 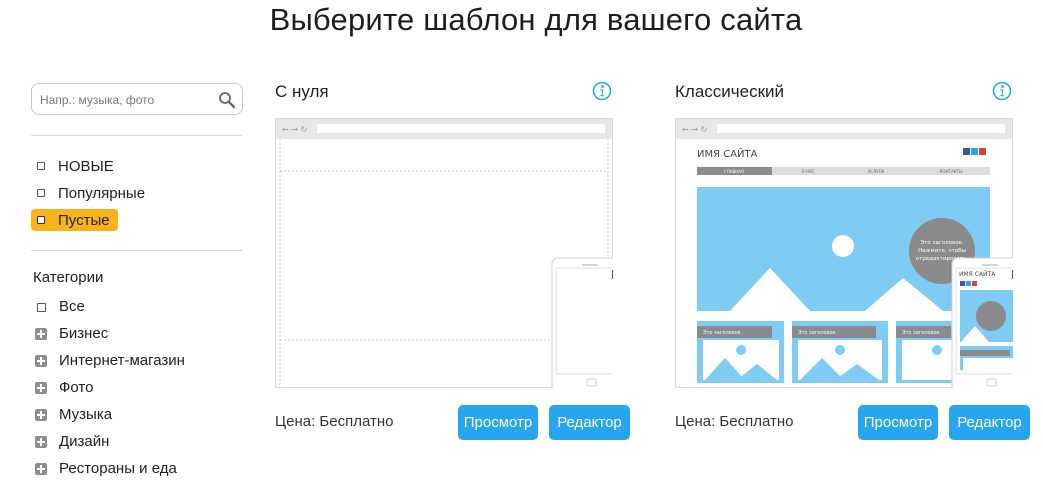 I want to click on mock-site-name: ИМЯ САЙТА, so click(x=727, y=153).